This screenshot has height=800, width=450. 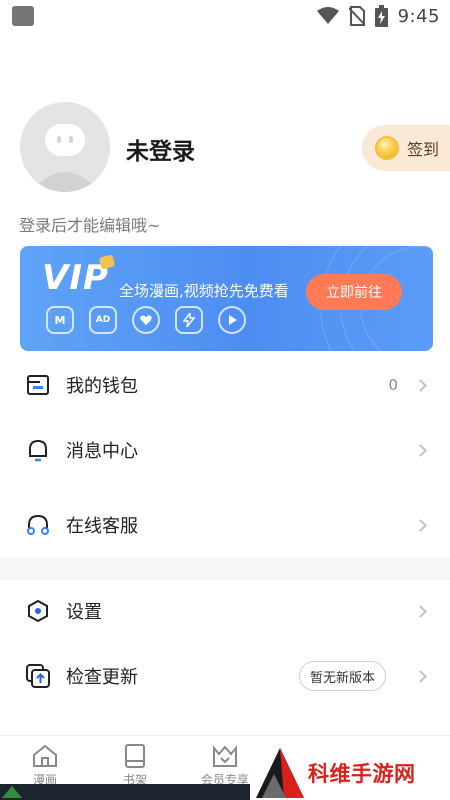 I want to click on status-bar: 9:45, so click(x=225, y=16).